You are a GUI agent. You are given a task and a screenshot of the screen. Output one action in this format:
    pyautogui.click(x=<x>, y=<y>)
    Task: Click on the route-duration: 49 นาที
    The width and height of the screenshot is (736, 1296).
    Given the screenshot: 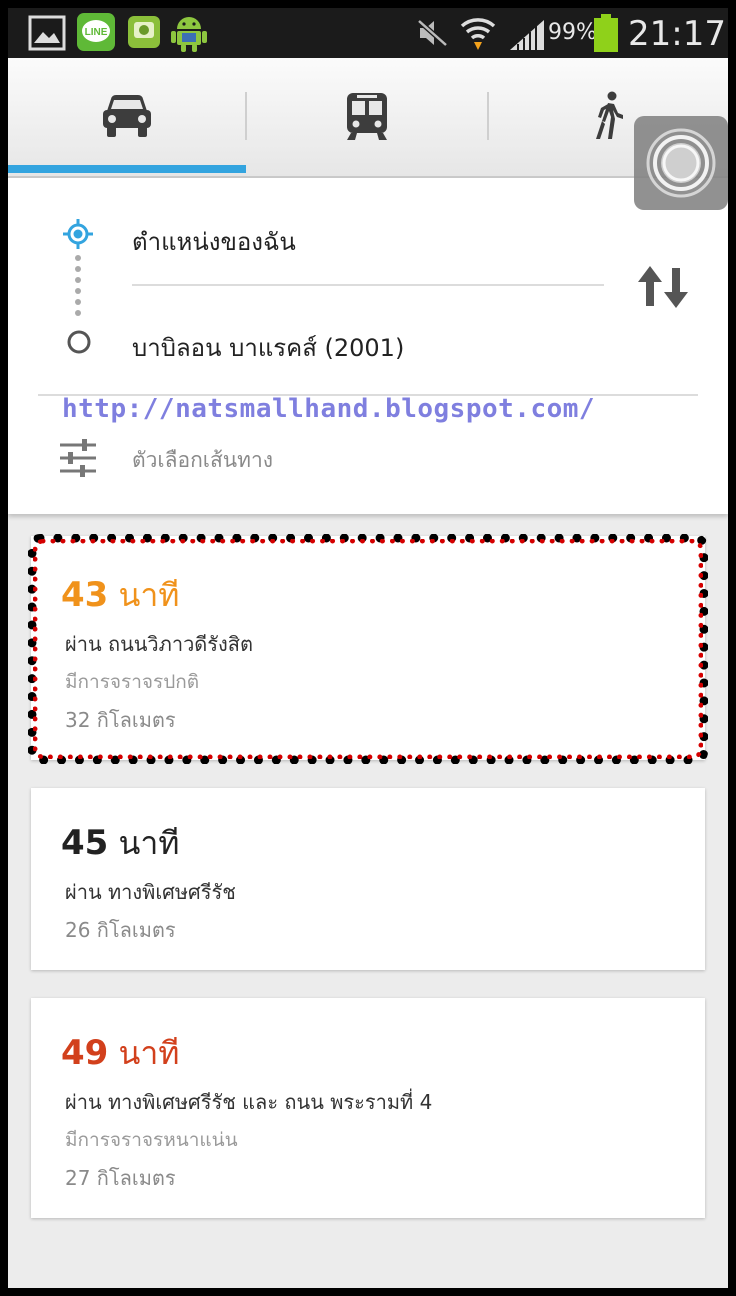 What is the action you would take?
    pyautogui.click(x=120, y=1053)
    